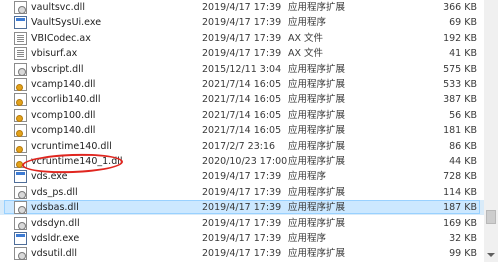 The width and height of the screenshot is (498, 262). Describe the element at coordinates (63, 115) in the screenshot. I see `file-name: vcomp100.dll` at that location.